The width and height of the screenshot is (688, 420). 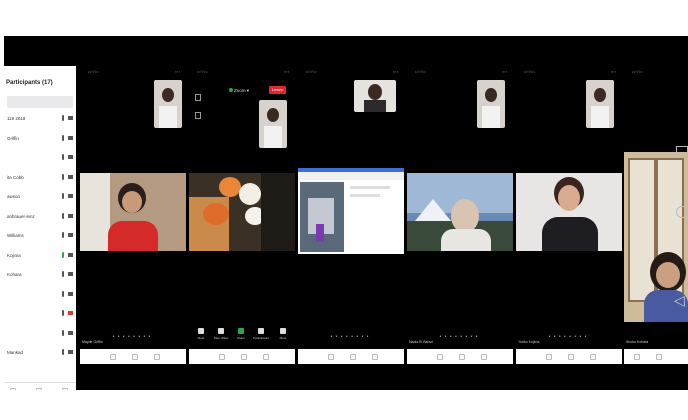 I want to click on more-button: More, so click(x=283, y=334).